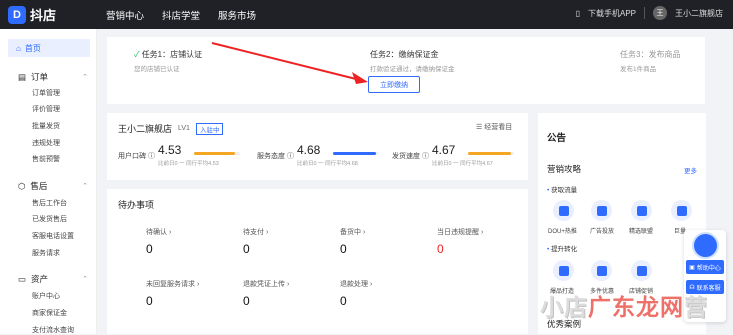  I want to click on section-label: 获取流量, so click(564, 190).